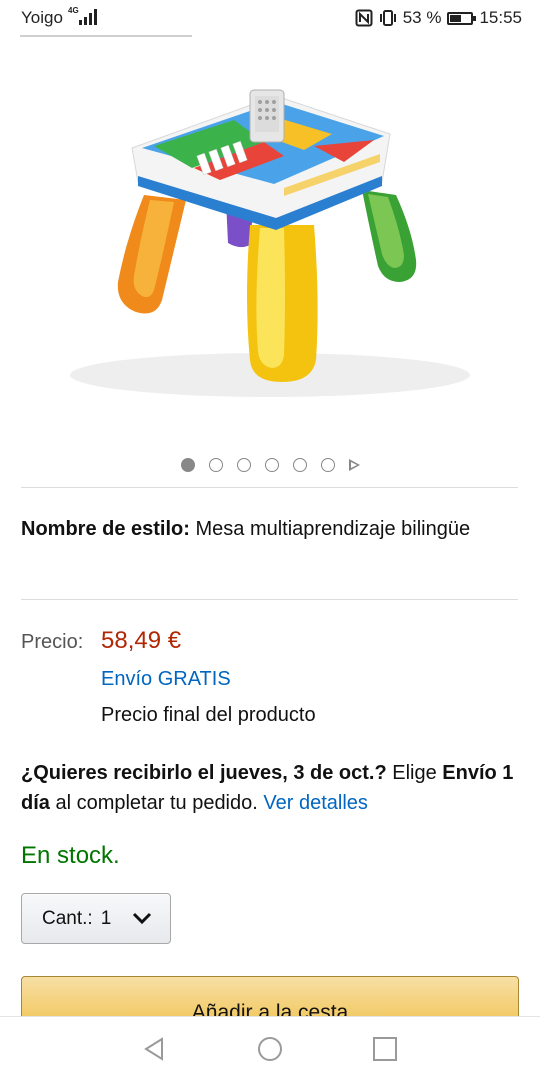 This screenshot has height=1080, width=540. Describe the element at coordinates (422, 17) in the screenshot. I see `battery-percent: 53 %` at that location.